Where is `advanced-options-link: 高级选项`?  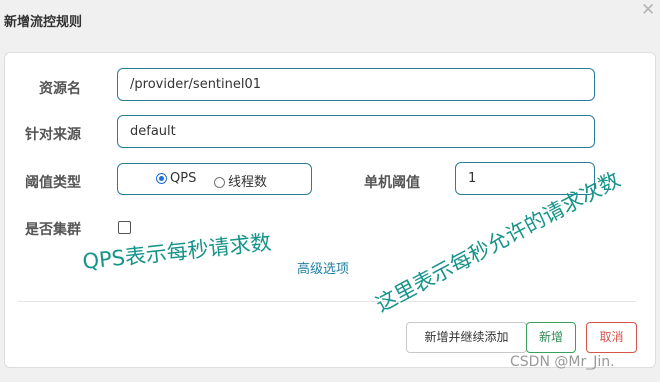
advanced-options-link: 高级选项 is located at coordinates (323, 267).